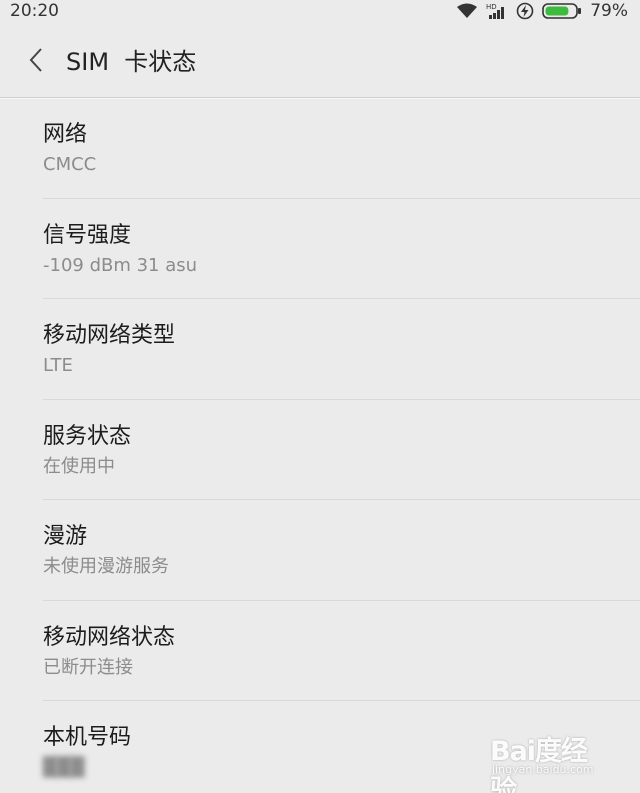  What do you see at coordinates (109, 335) in the screenshot?
I see `item-label: 移动网络类型` at bounding box center [109, 335].